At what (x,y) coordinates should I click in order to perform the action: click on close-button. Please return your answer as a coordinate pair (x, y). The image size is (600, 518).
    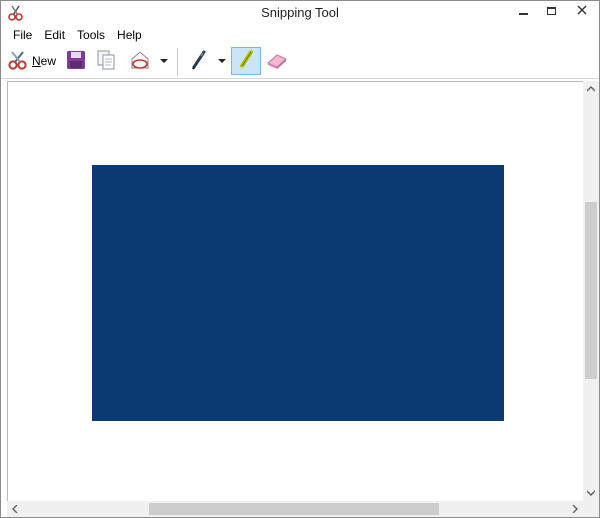
    Looking at the image, I should click on (582, 11).